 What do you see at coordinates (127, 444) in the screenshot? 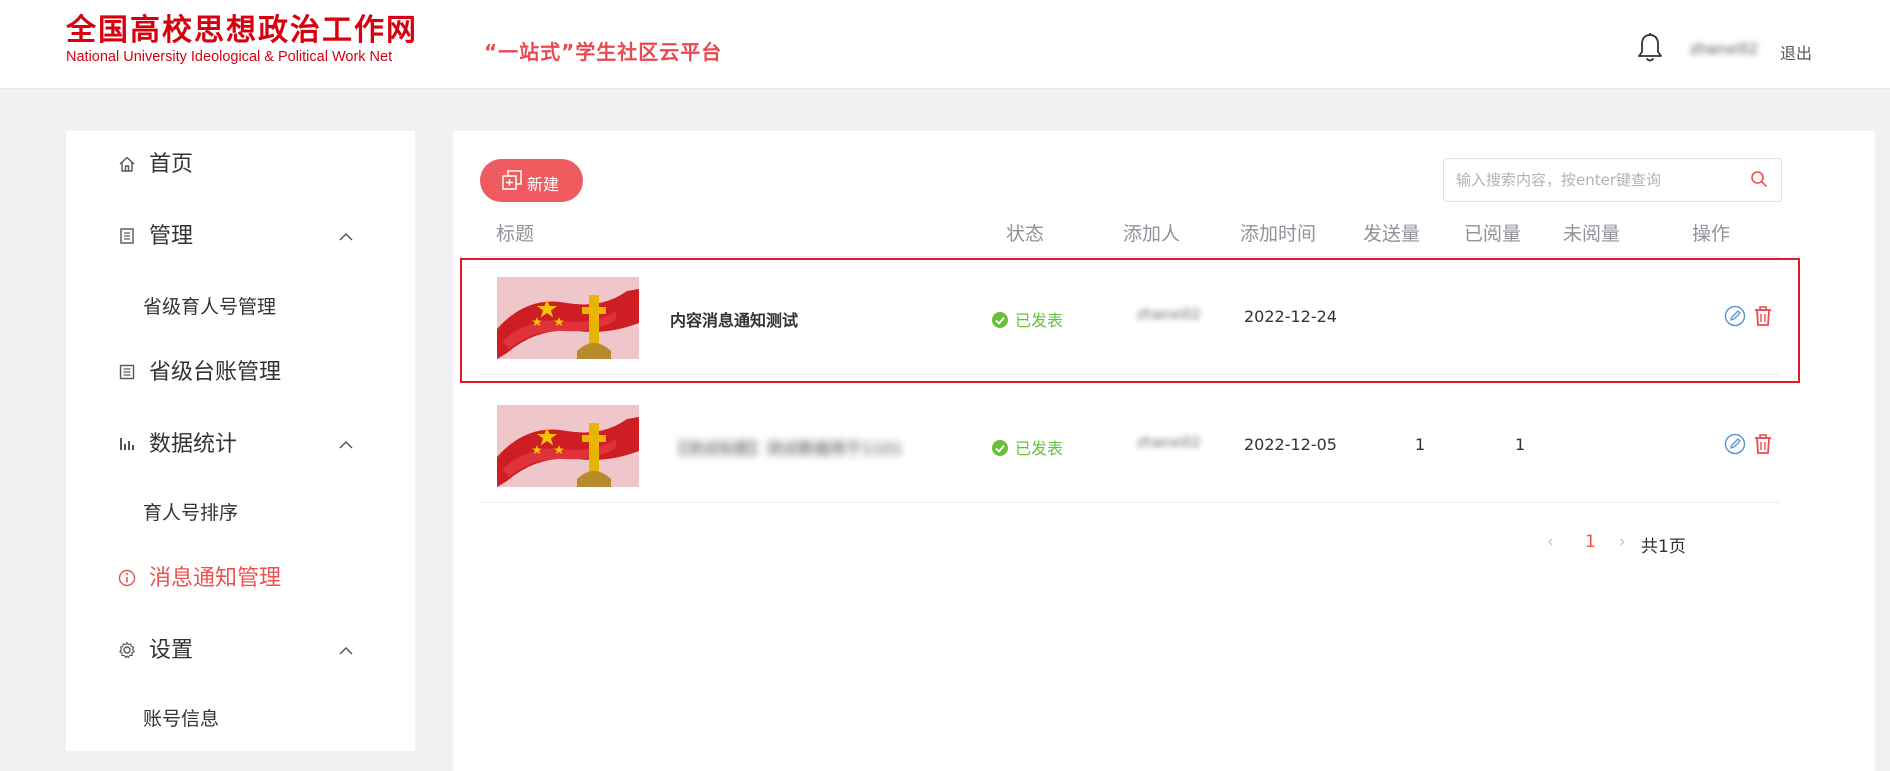
I see `bar-chart-icon` at bounding box center [127, 444].